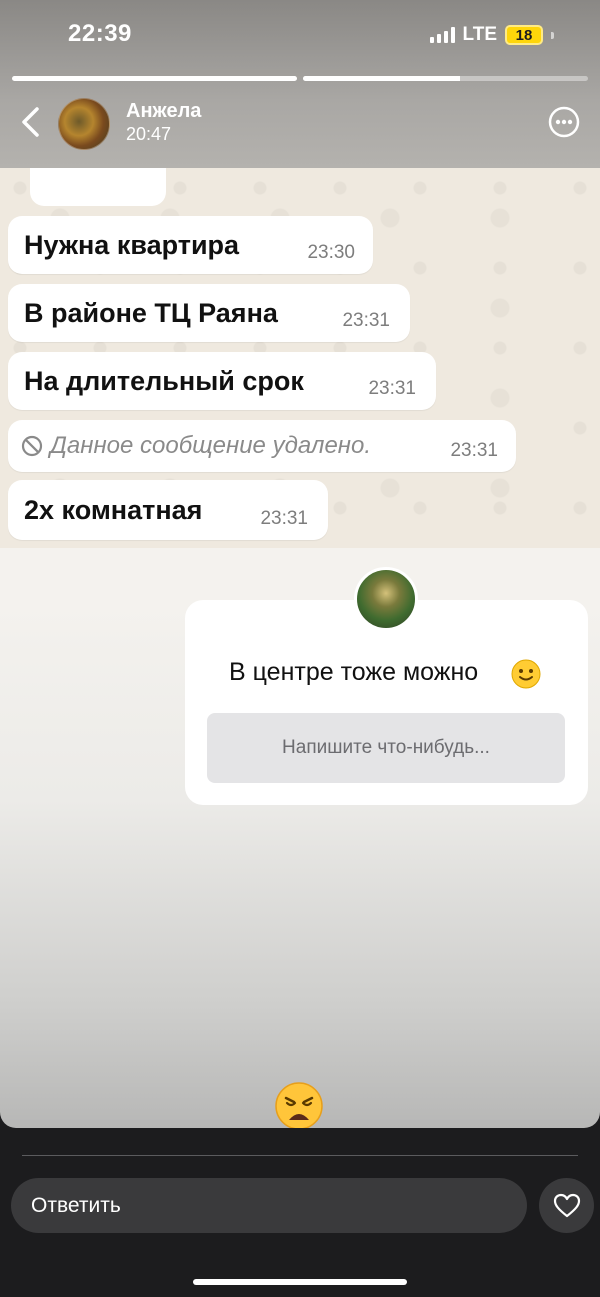 The width and height of the screenshot is (600, 1297). Describe the element at coordinates (564, 122) in the screenshot. I see `more-icon` at that location.